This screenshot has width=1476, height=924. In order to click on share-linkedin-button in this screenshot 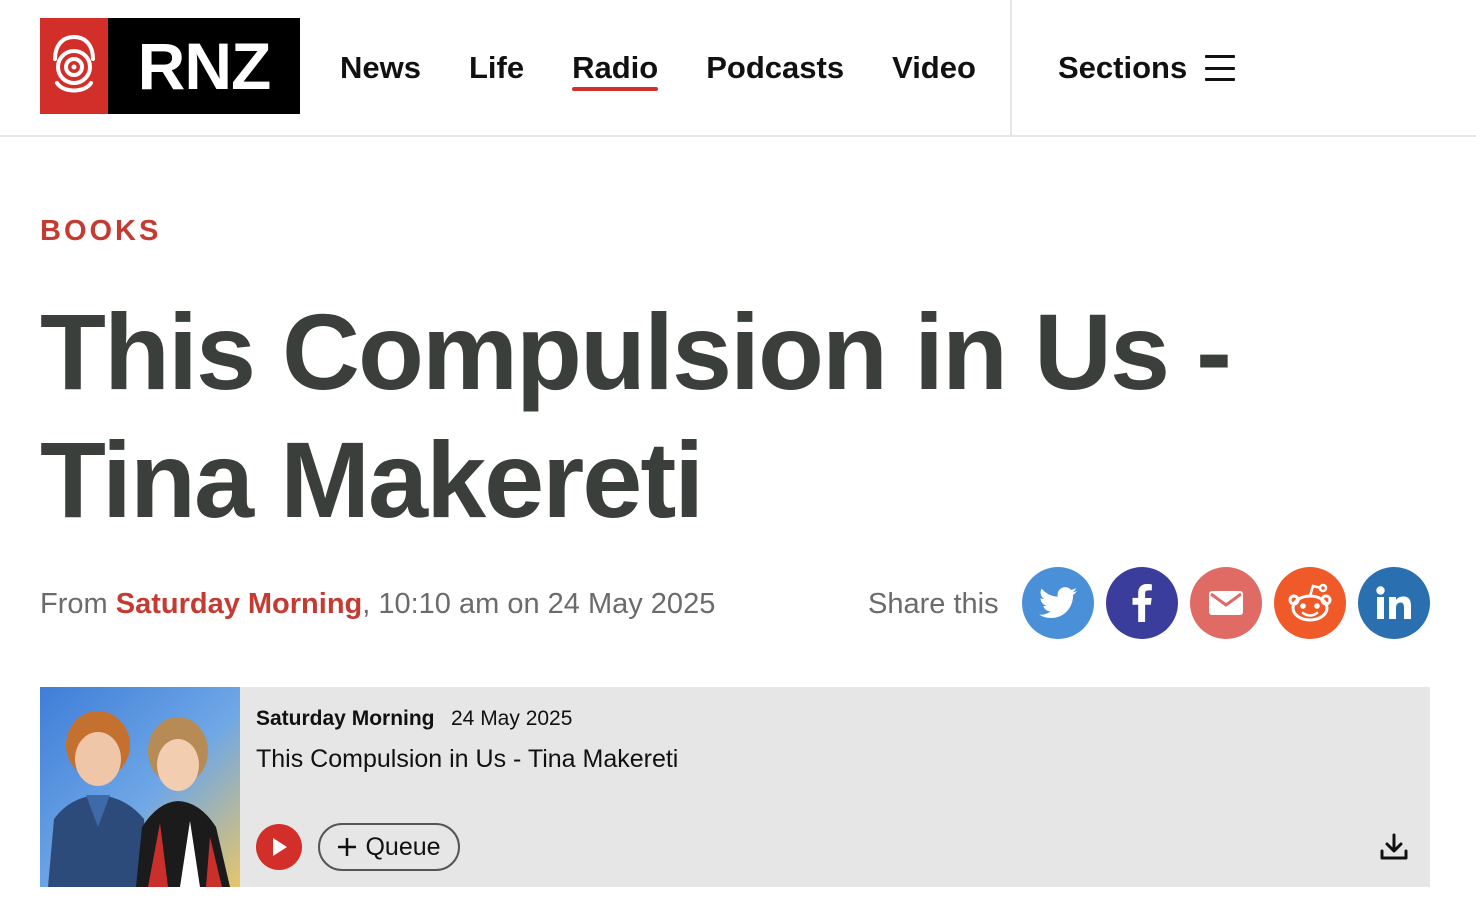, I will do `click(1394, 603)`.